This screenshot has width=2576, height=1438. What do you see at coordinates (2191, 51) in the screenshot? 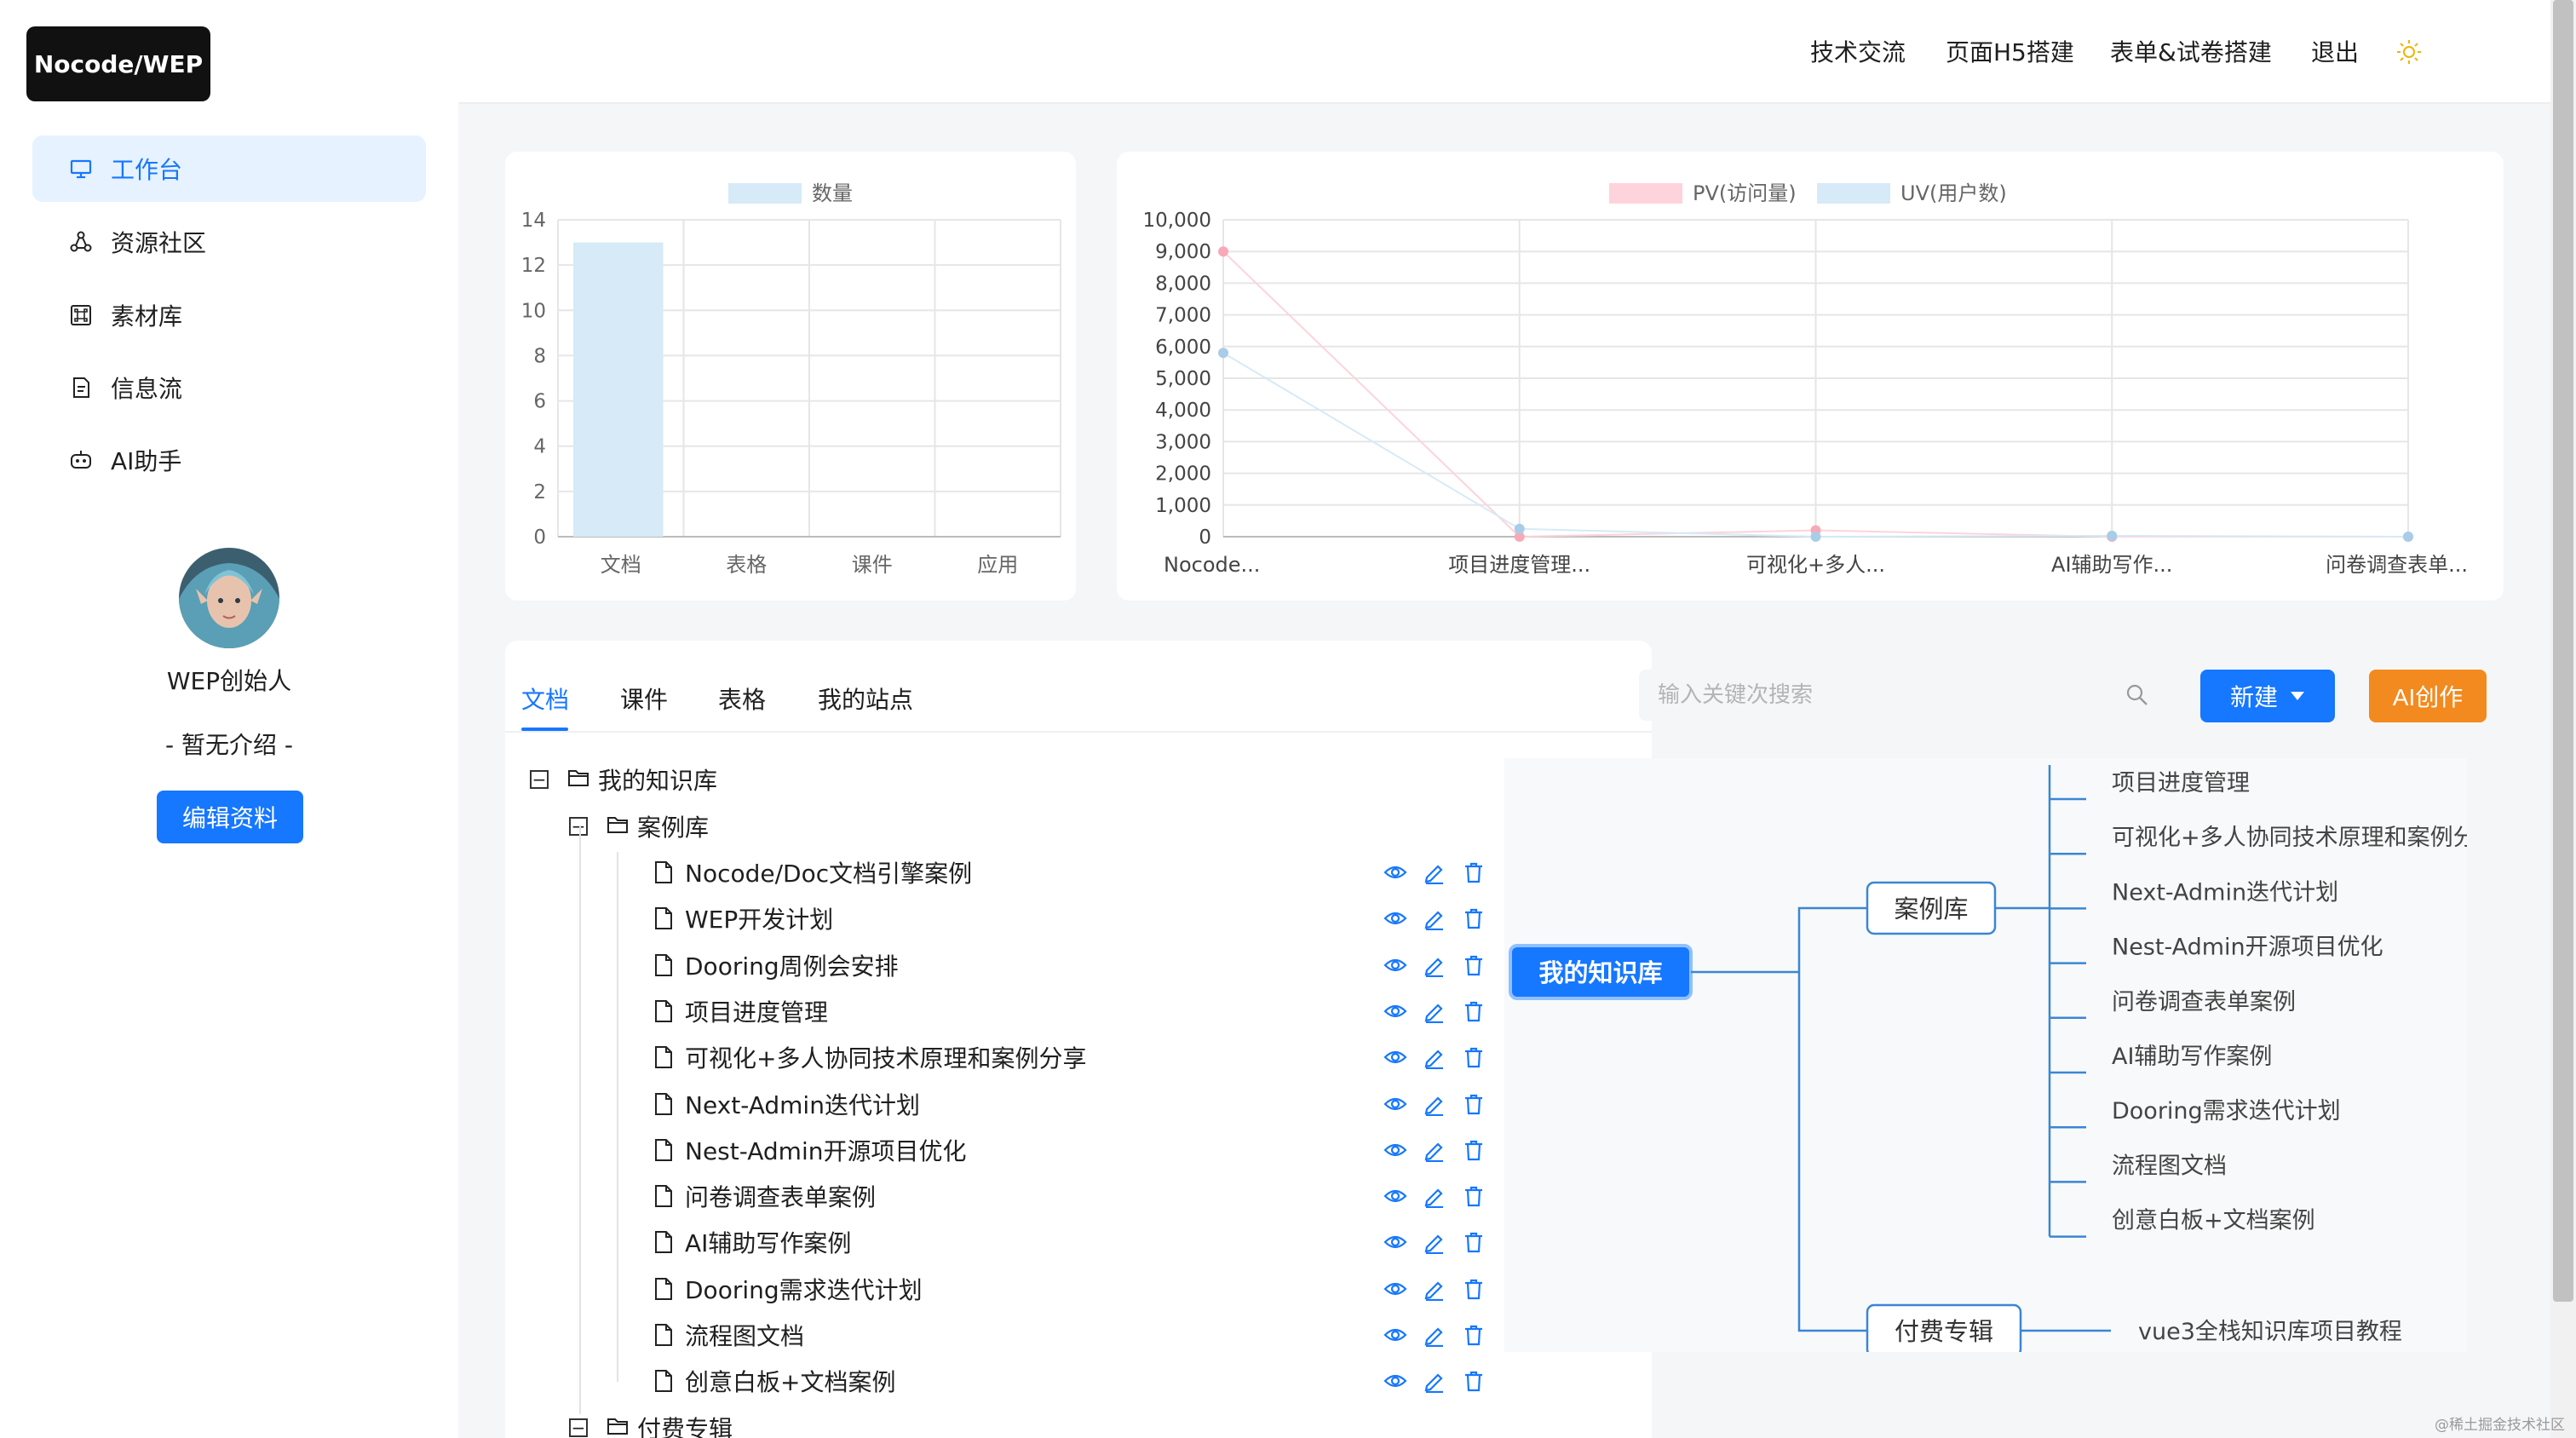
I see `topnav-form-builder: 表单&试卷搭建` at bounding box center [2191, 51].